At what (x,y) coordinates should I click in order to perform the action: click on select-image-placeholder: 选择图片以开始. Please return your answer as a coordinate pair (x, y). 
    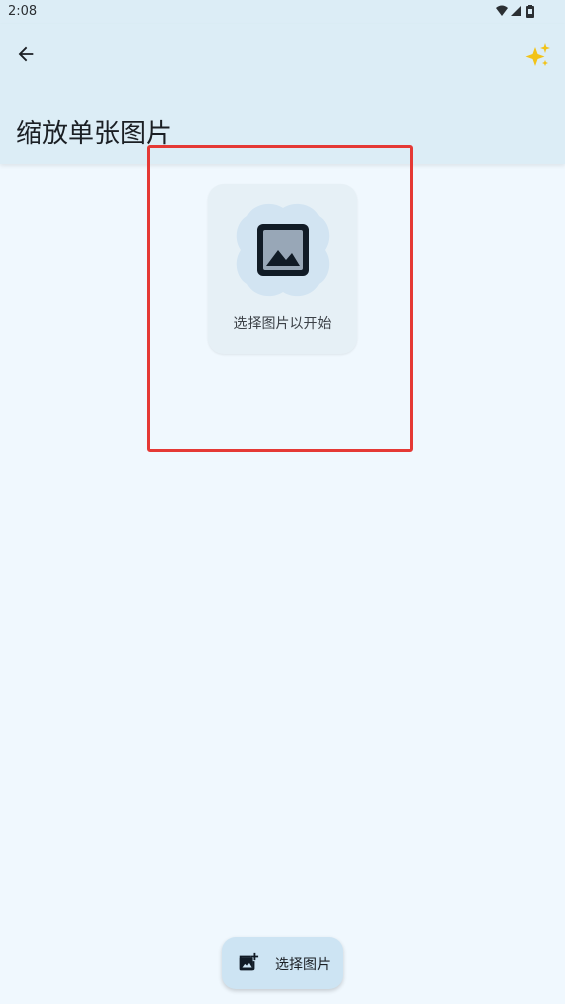
    Looking at the image, I should click on (282, 269).